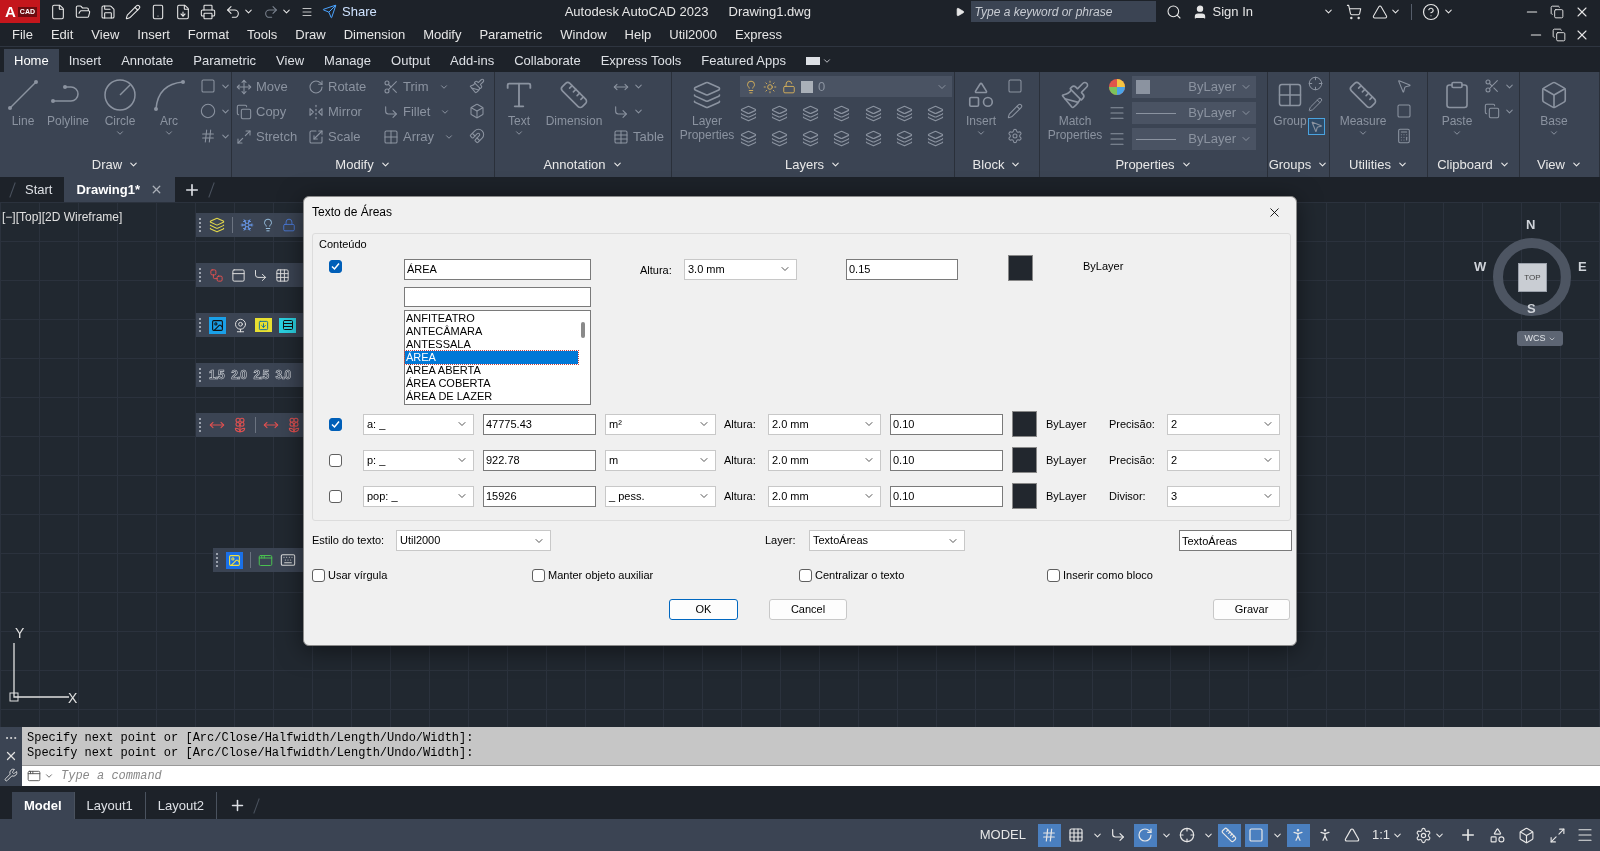 This screenshot has height=851, width=1600. What do you see at coordinates (660, 460) in the screenshot?
I see `dropdown: m` at bounding box center [660, 460].